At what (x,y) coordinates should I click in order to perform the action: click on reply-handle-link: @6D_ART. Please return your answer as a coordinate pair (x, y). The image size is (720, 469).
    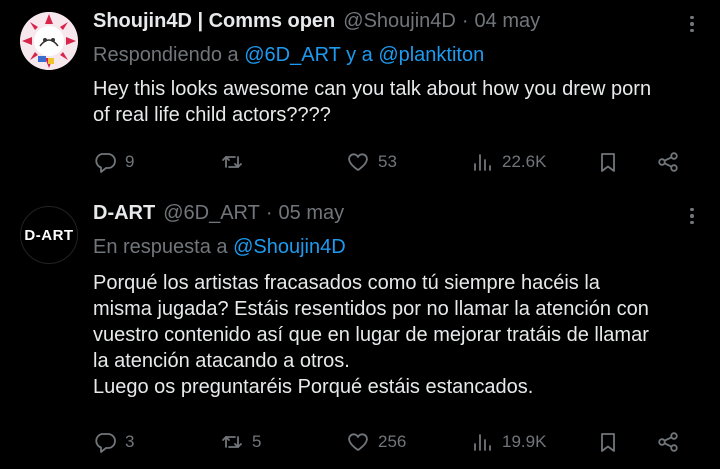
    Looking at the image, I should click on (292, 55).